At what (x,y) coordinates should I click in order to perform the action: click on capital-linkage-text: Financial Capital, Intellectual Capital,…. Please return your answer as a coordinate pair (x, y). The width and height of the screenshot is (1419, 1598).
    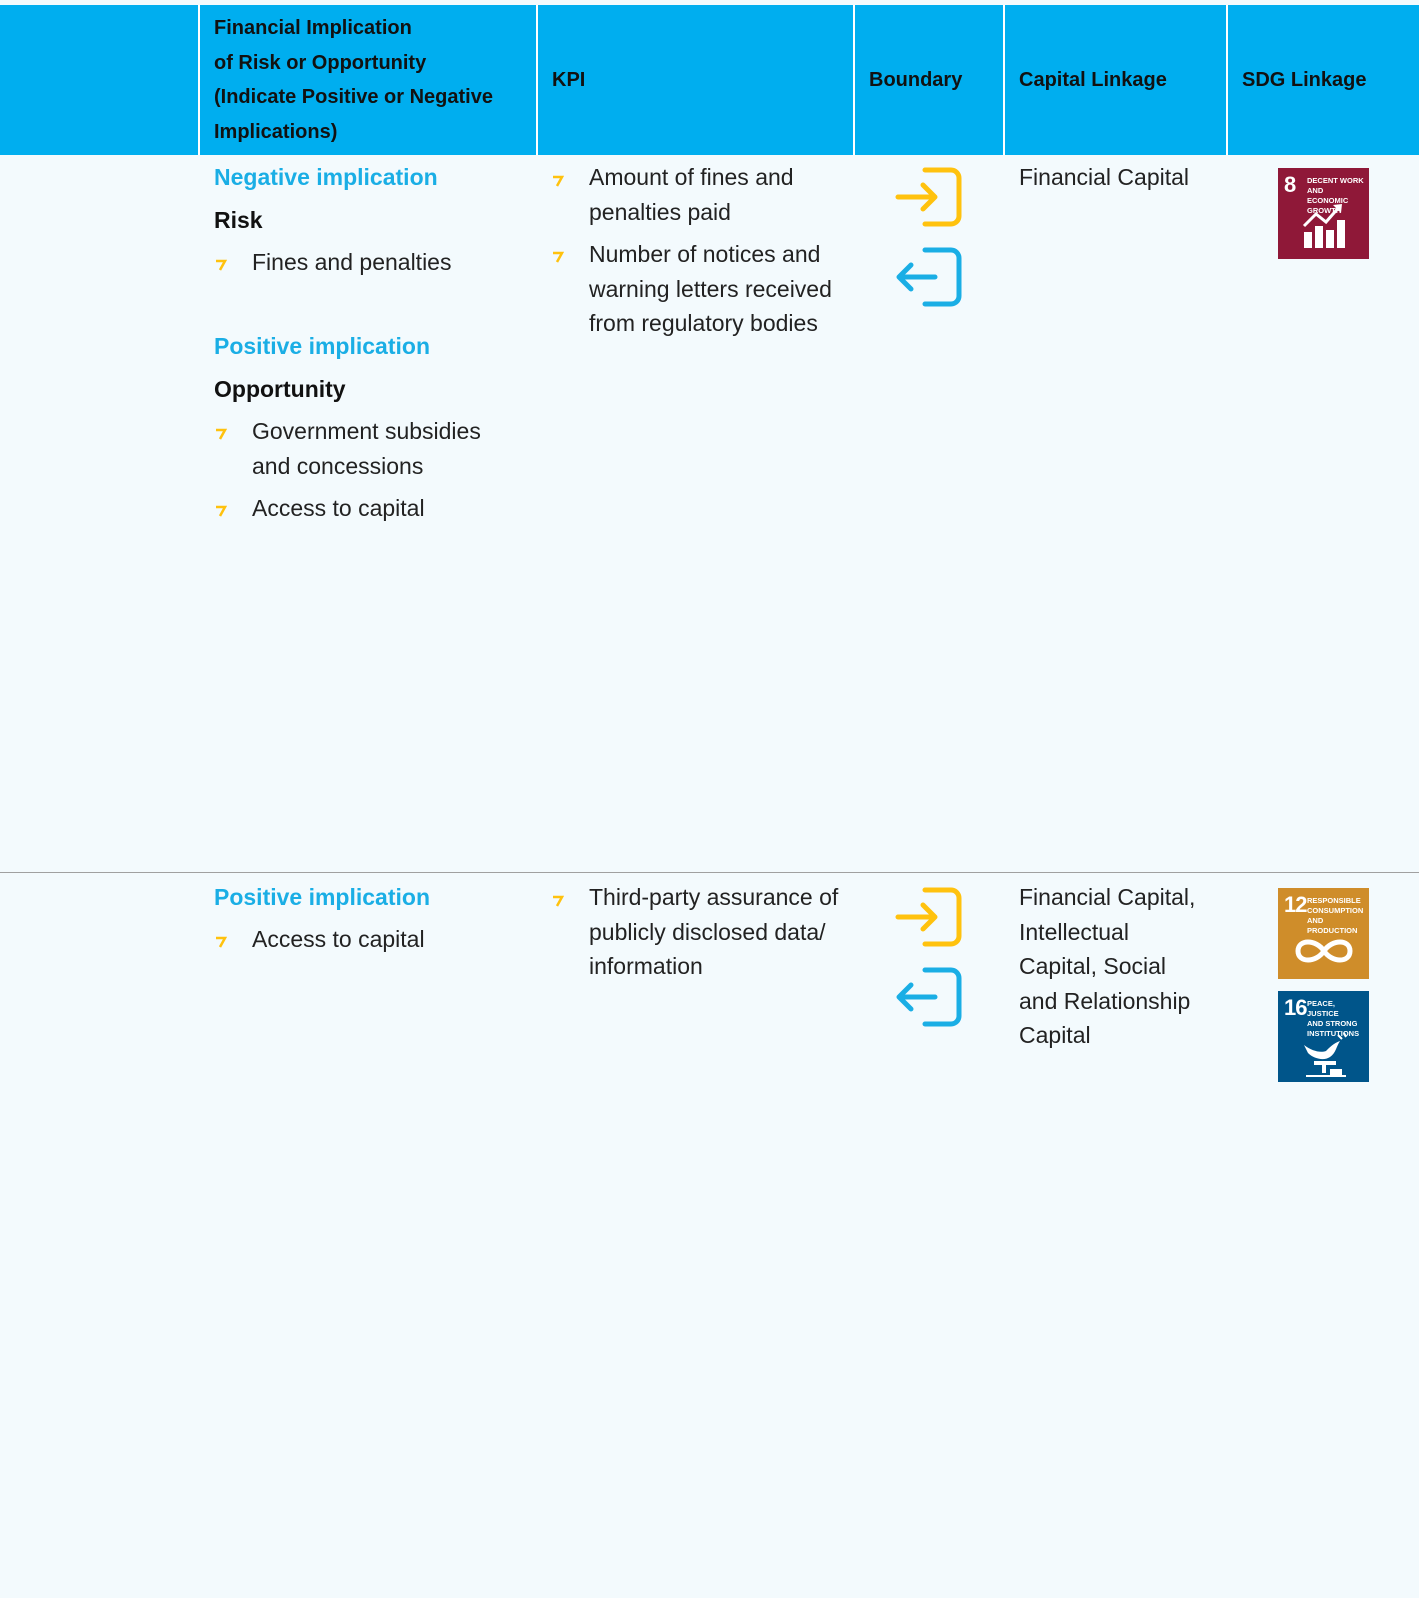
    Looking at the image, I should click on (1107, 966).